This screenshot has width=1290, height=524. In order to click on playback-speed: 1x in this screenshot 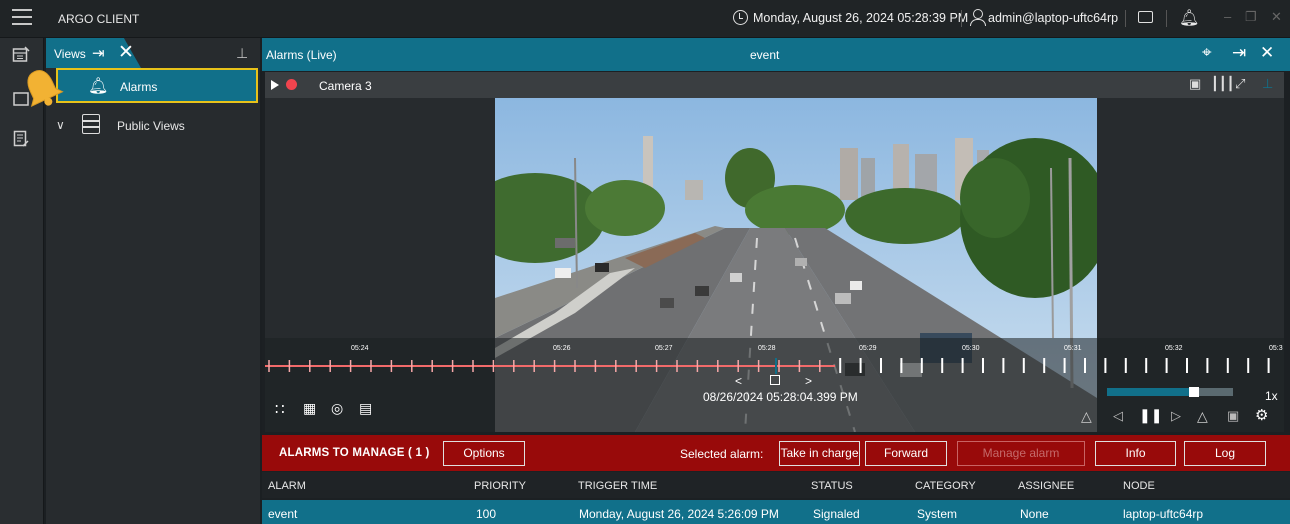, I will do `click(1271, 396)`.